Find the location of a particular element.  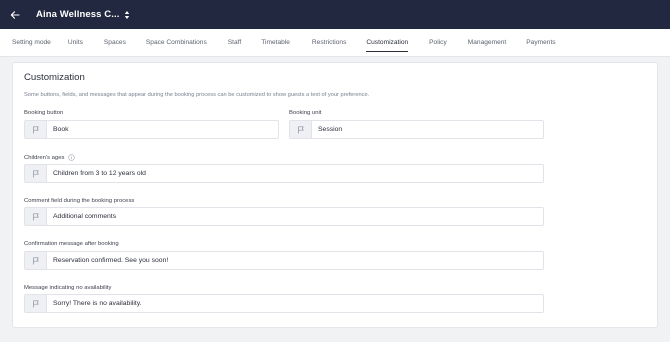

childrens-ages-field is located at coordinates (284, 173).